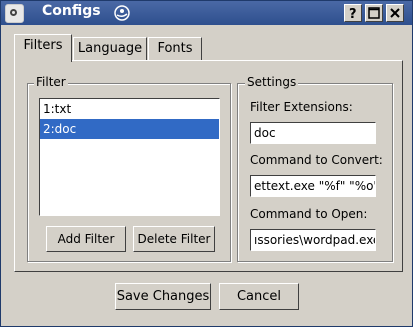 This screenshot has height=327, width=413. Describe the element at coordinates (272, 82) in the screenshot. I see `settings-group-title: Settings` at that location.